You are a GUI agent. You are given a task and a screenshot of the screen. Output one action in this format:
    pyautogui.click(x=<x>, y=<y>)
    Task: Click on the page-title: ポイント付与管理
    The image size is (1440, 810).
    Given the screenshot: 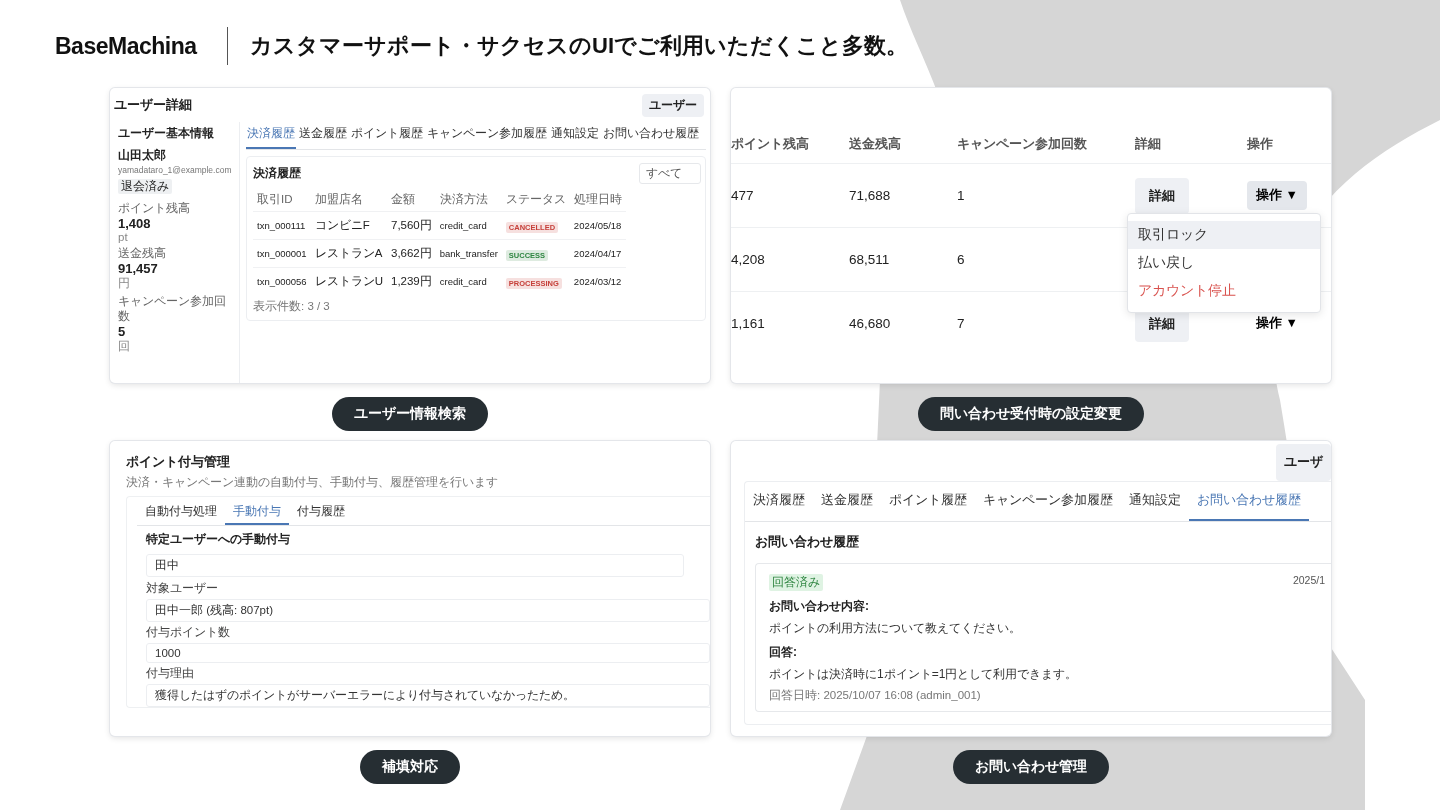 What is the action you would take?
    pyautogui.click(x=178, y=462)
    